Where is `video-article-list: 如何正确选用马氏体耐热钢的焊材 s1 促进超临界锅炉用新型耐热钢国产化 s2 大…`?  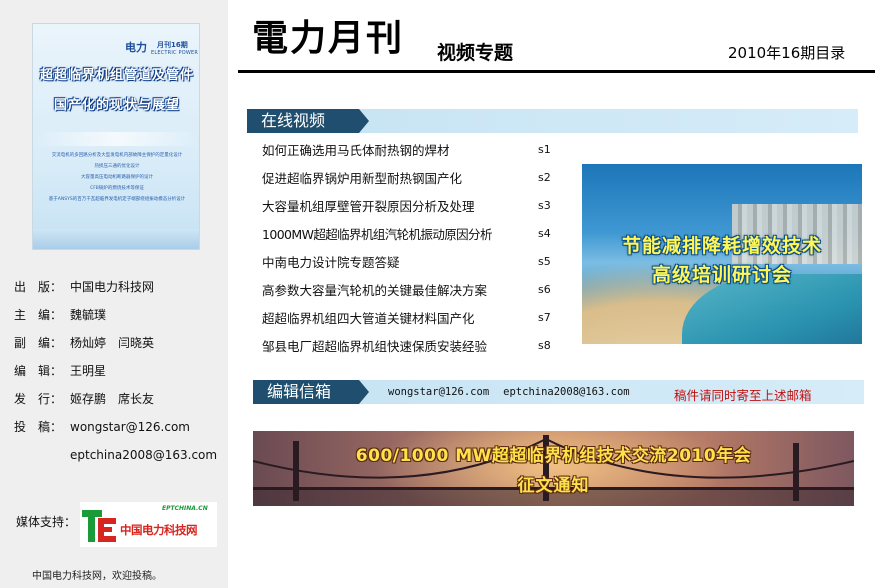 video-article-list: 如何正确选用马氏体耐热钢的焊材 s1 促进超临界锅炉用新型耐热钢国产化 s2 大… is located at coordinates (412, 252).